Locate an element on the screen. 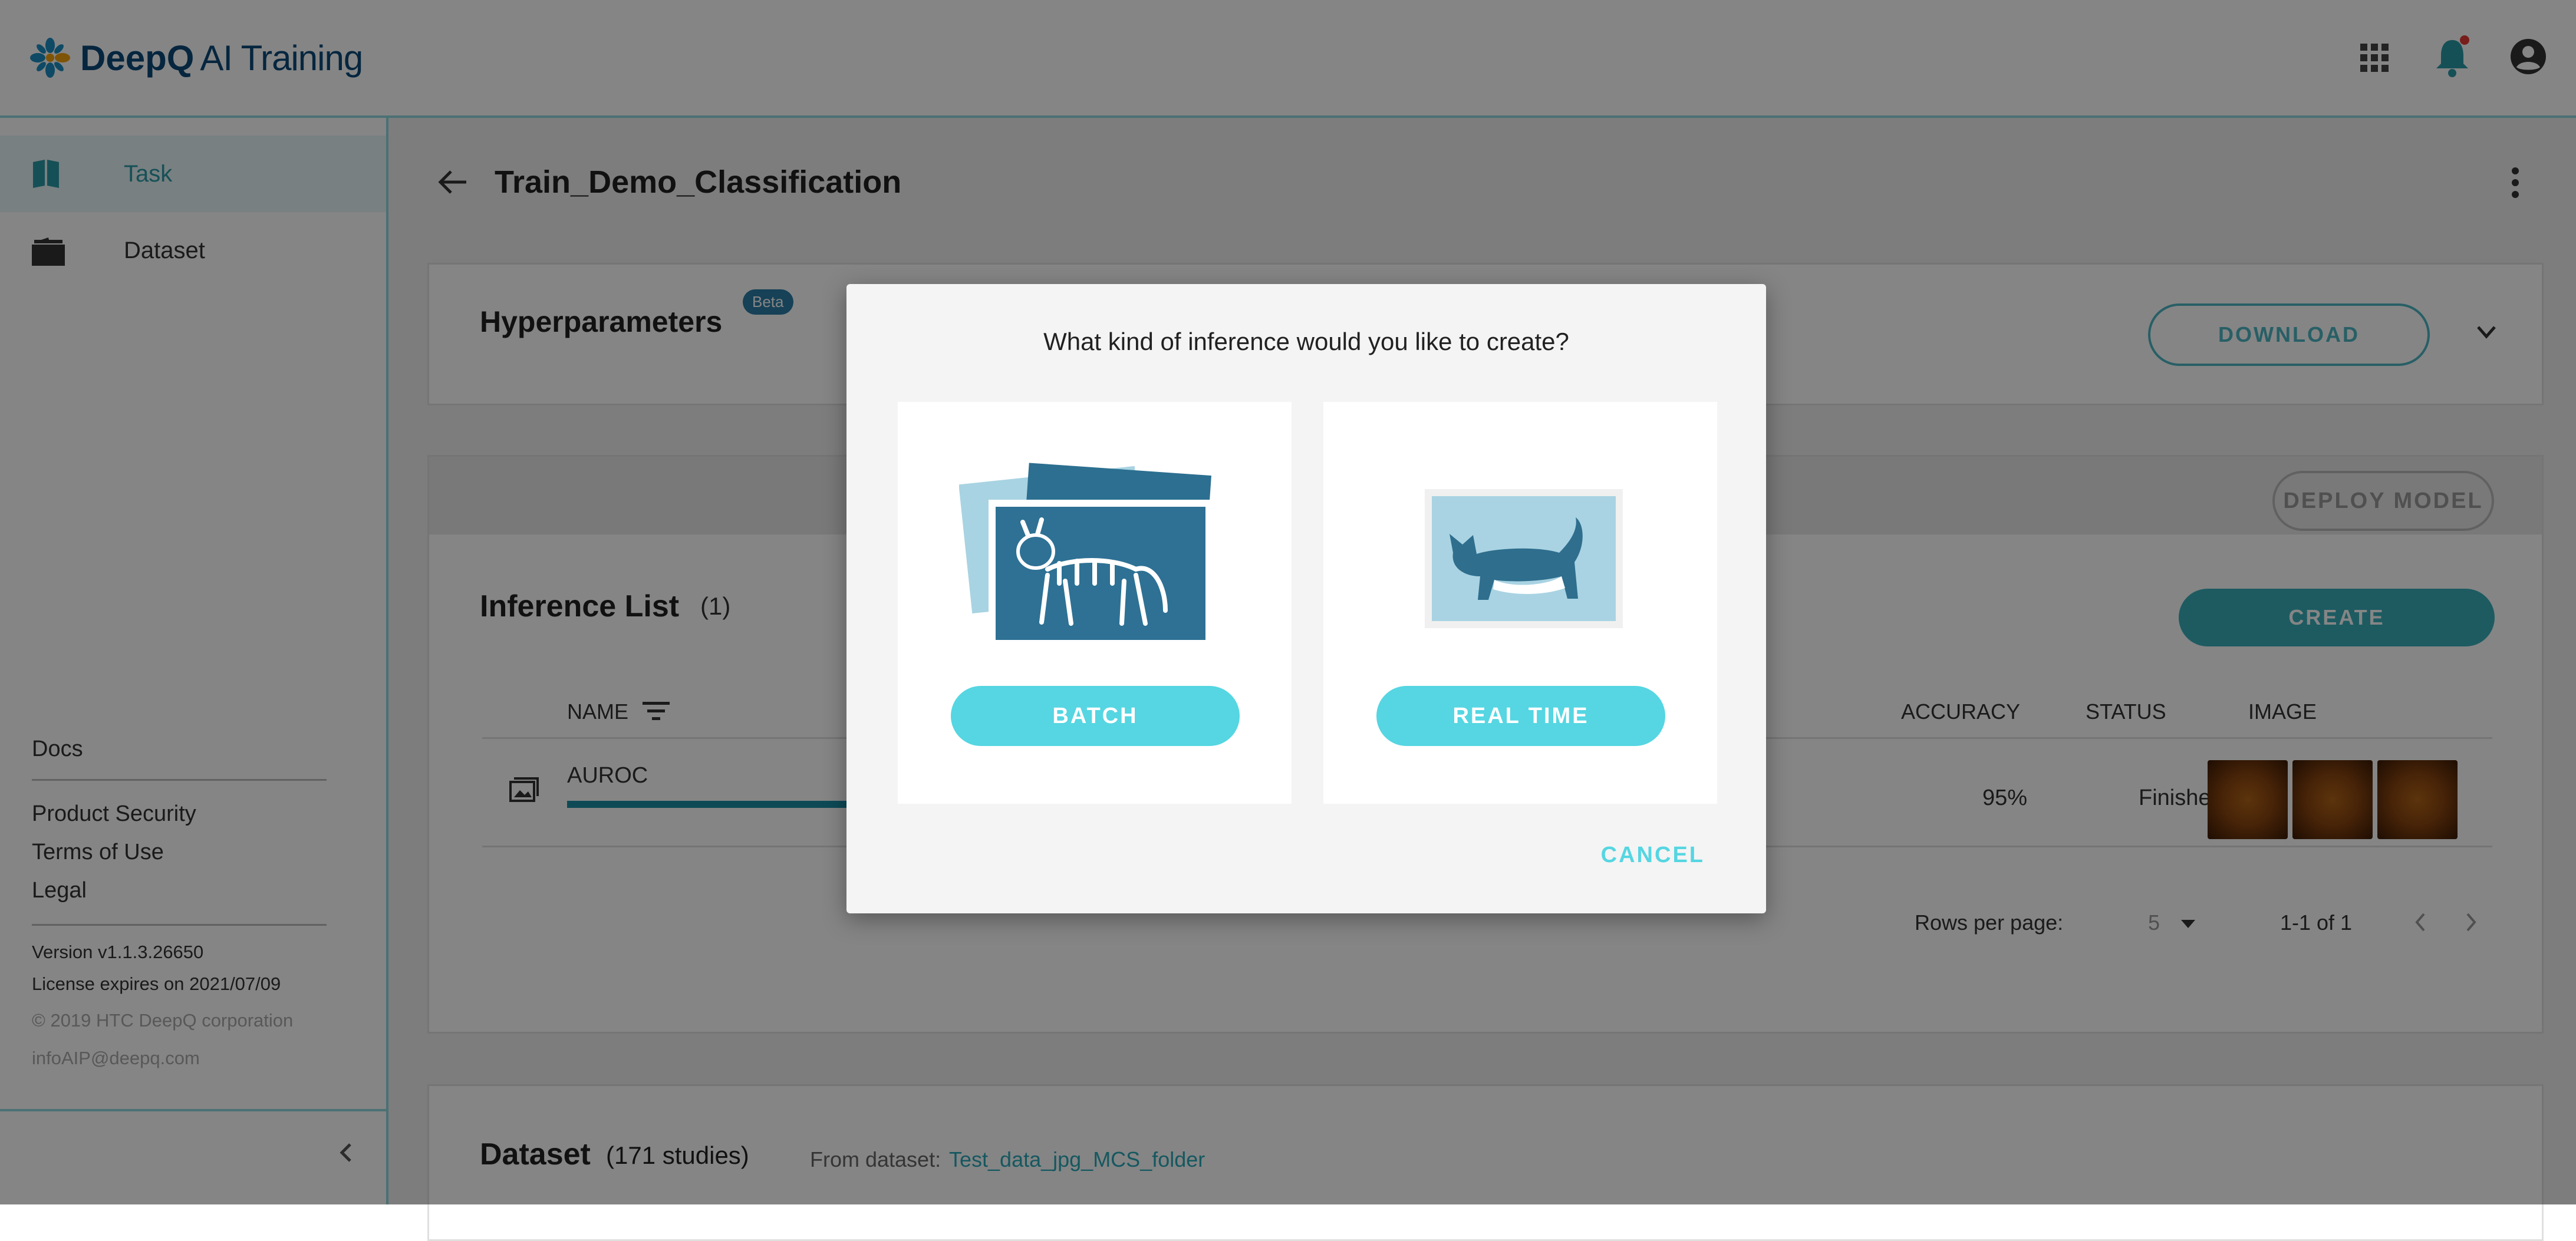 This screenshot has height=1241, width=2576. realtime-cat-image-icon is located at coordinates (1524, 558).